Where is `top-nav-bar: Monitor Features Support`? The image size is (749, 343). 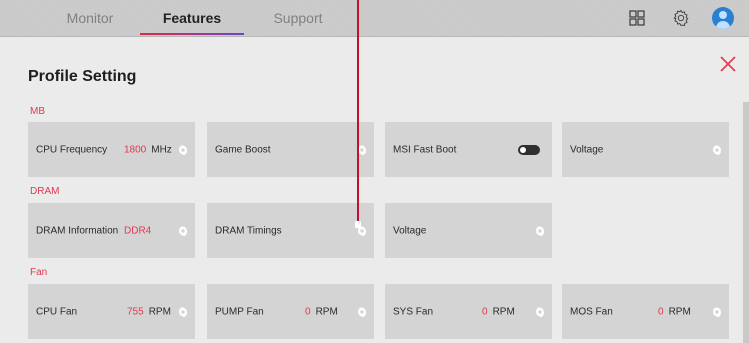
top-nav-bar: Monitor Features Support is located at coordinates (374, 18).